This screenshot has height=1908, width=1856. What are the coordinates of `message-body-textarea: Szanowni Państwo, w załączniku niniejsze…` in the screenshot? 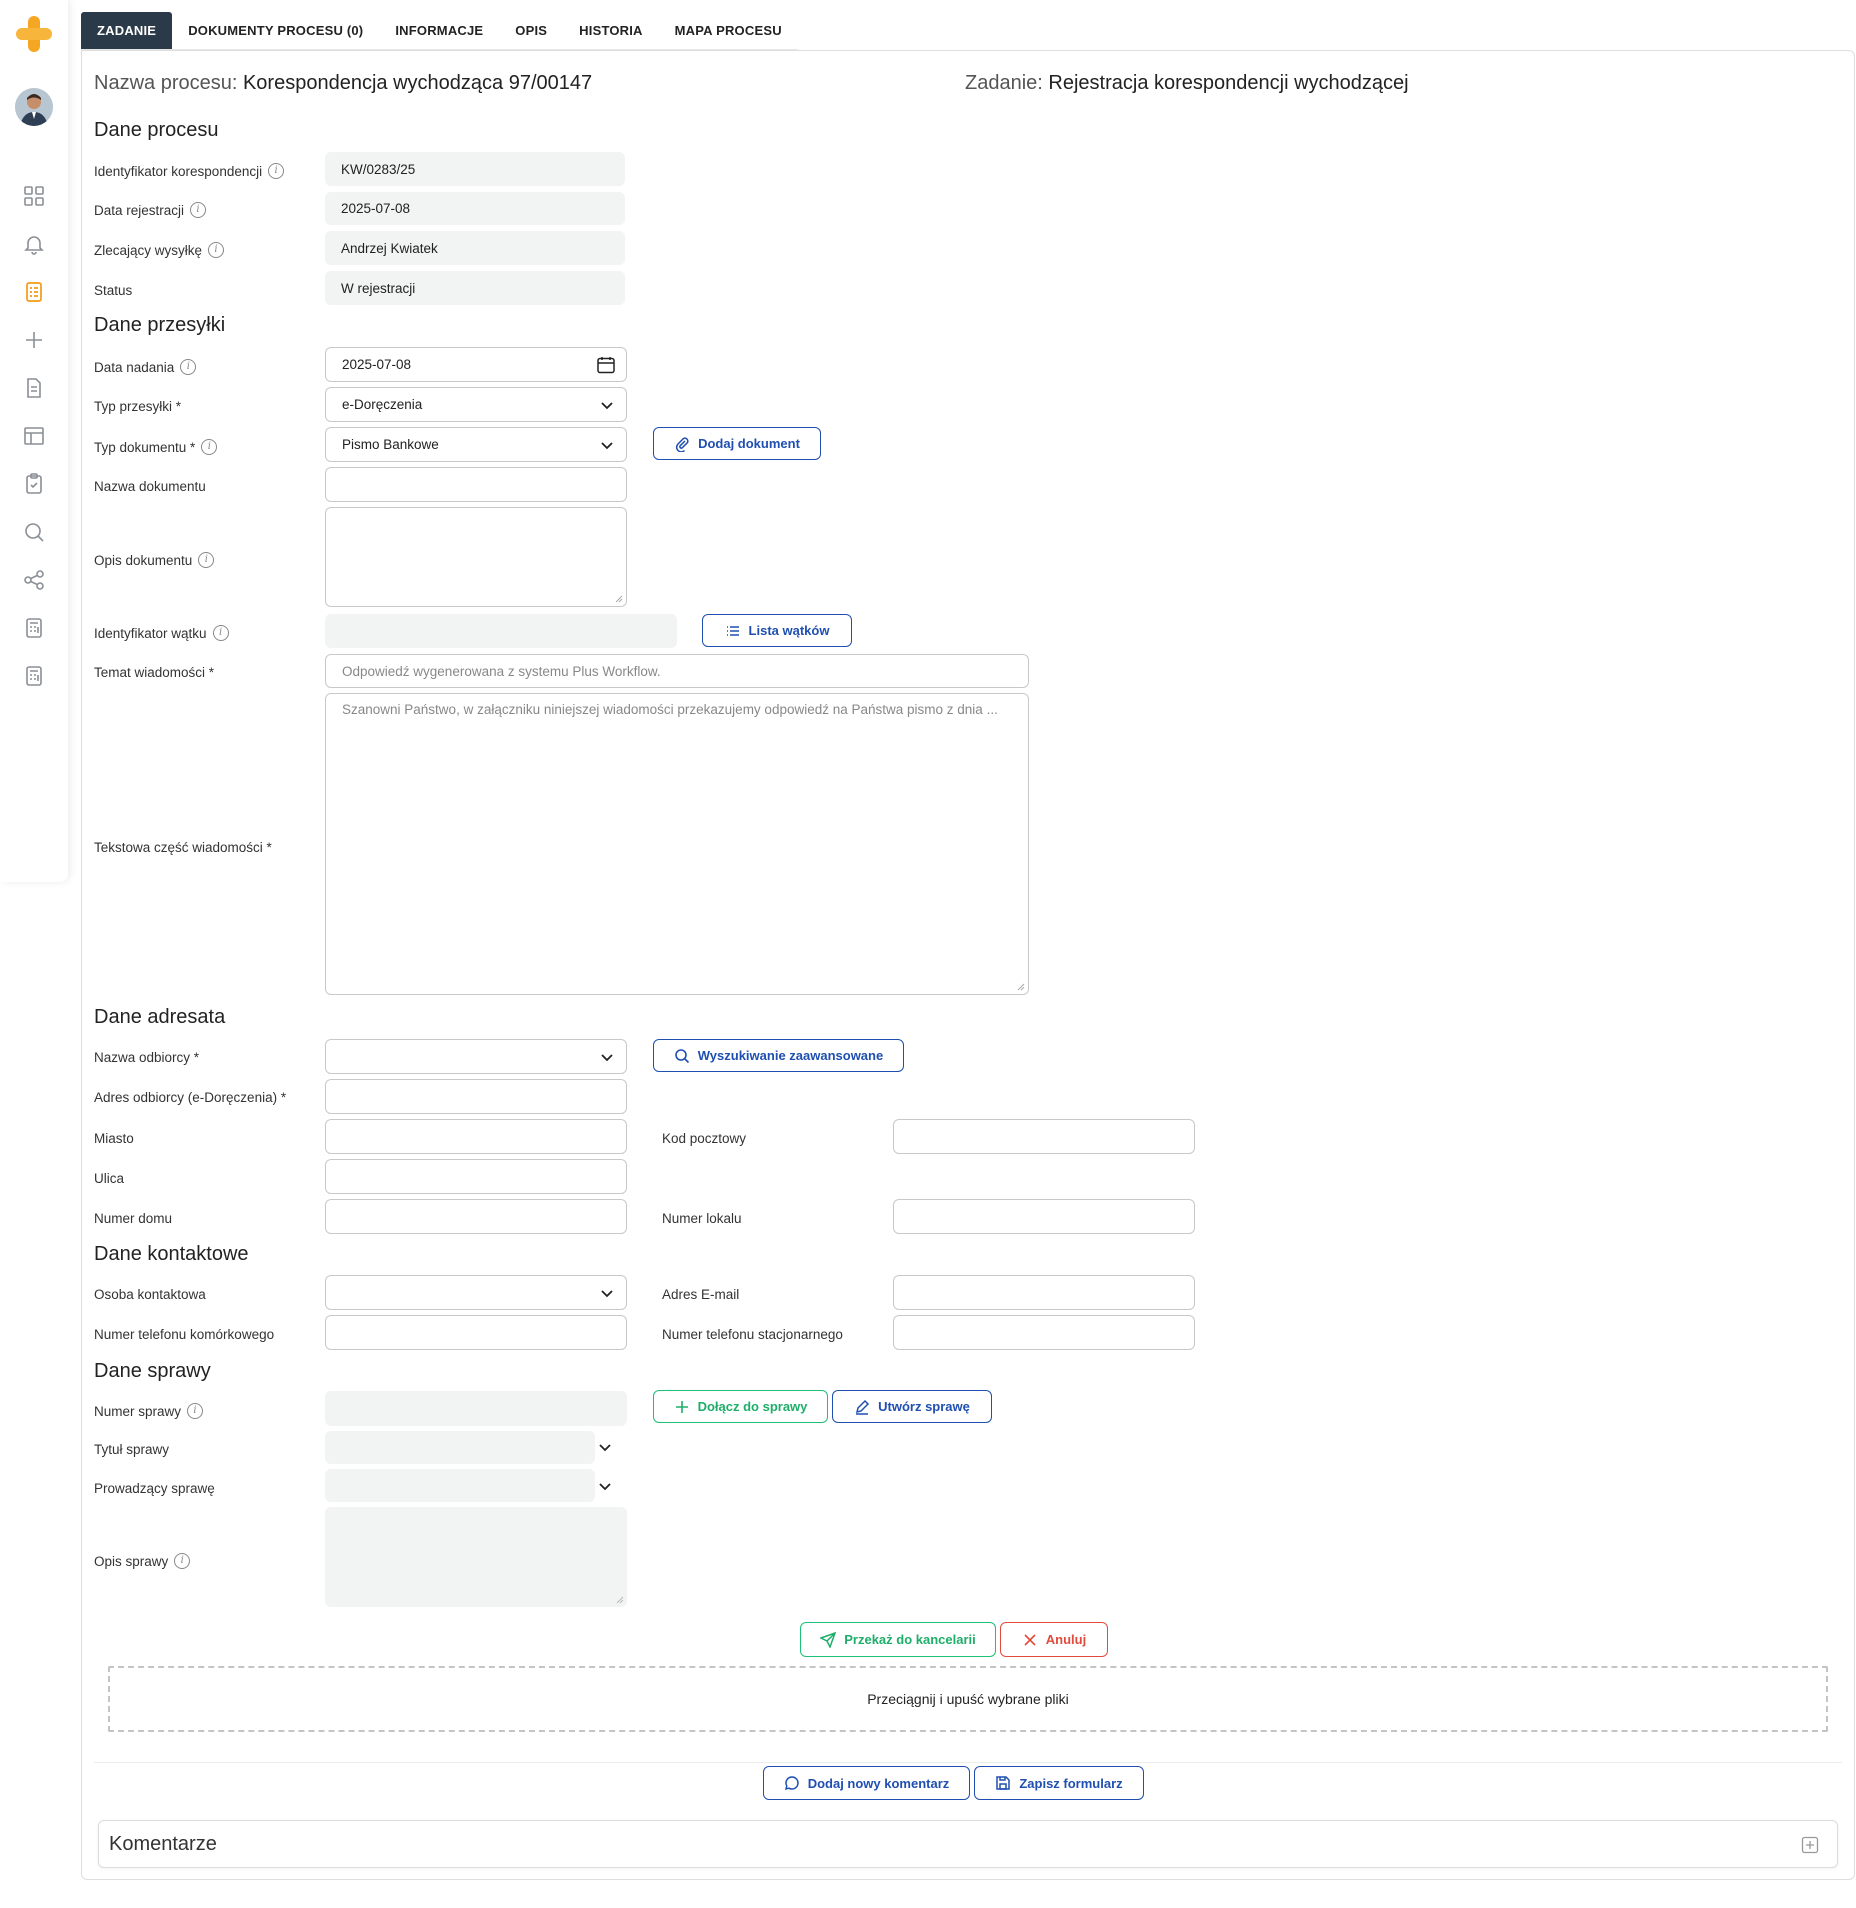 It's located at (677, 844).